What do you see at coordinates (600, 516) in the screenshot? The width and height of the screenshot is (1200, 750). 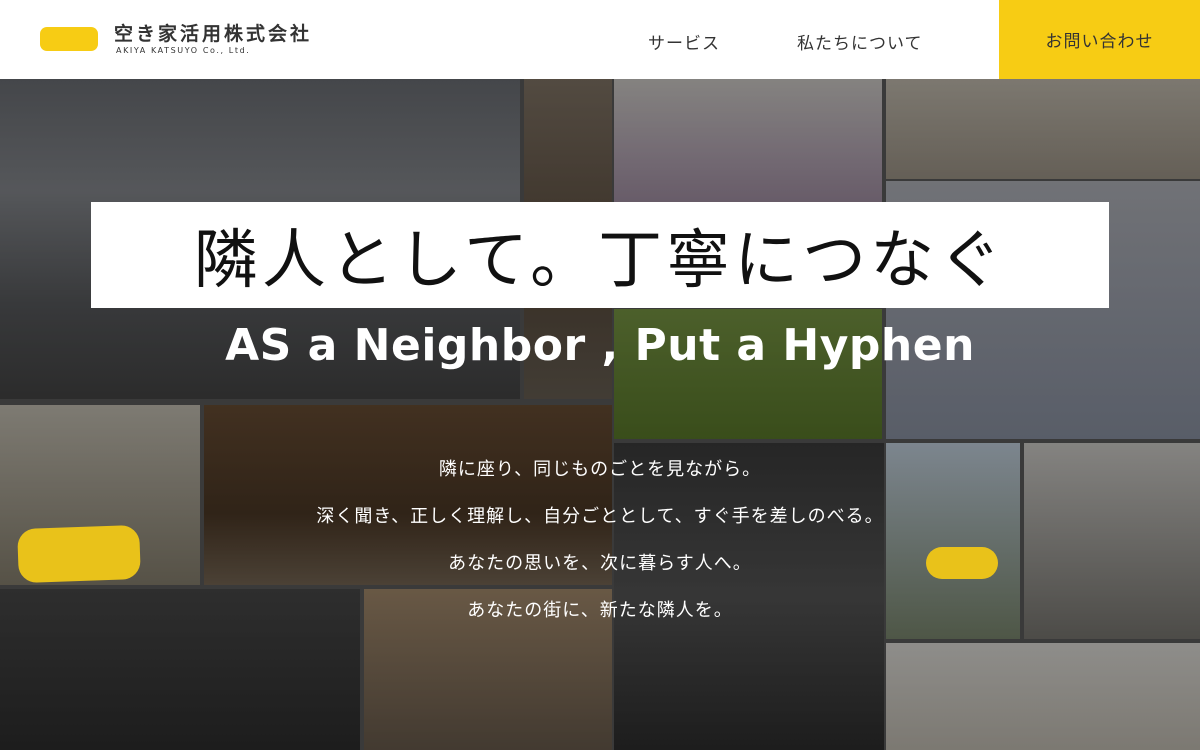 I see `hero-line: 深く聞き、正しく理解し、自分ごととして、すぐ手を差しのべる。` at bounding box center [600, 516].